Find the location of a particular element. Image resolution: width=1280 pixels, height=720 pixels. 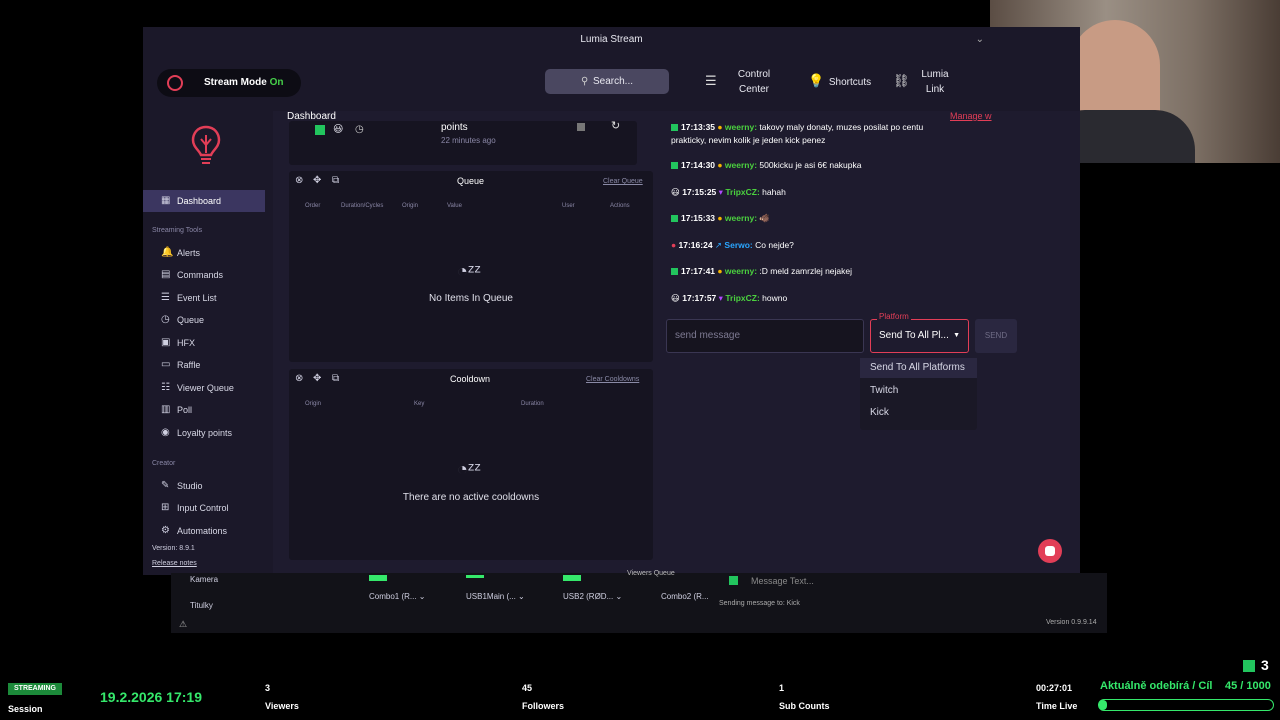

sidebar-item-poll: ▥ Poll is located at coordinates (204, 410).